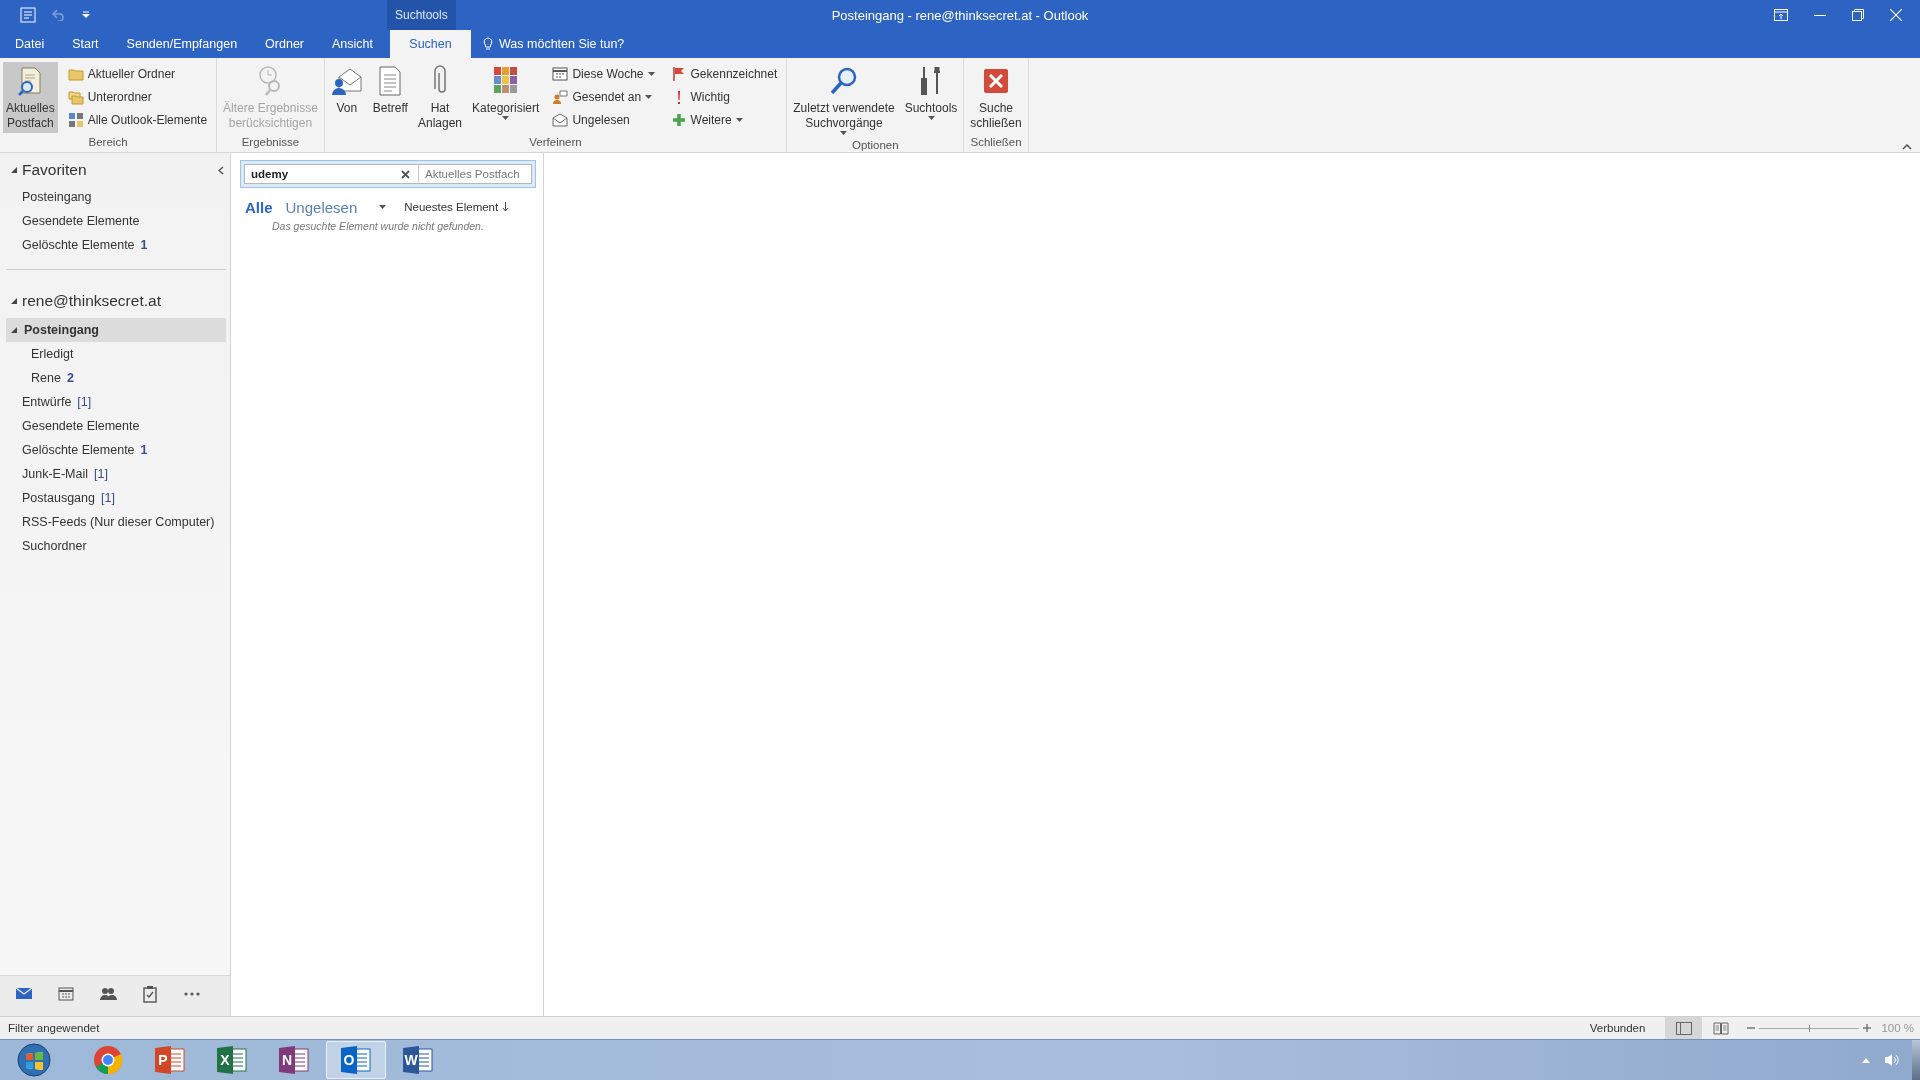 This screenshot has height=1080, width=1920. I want to click on ribbon-tab: Datei, so click(30, 44).